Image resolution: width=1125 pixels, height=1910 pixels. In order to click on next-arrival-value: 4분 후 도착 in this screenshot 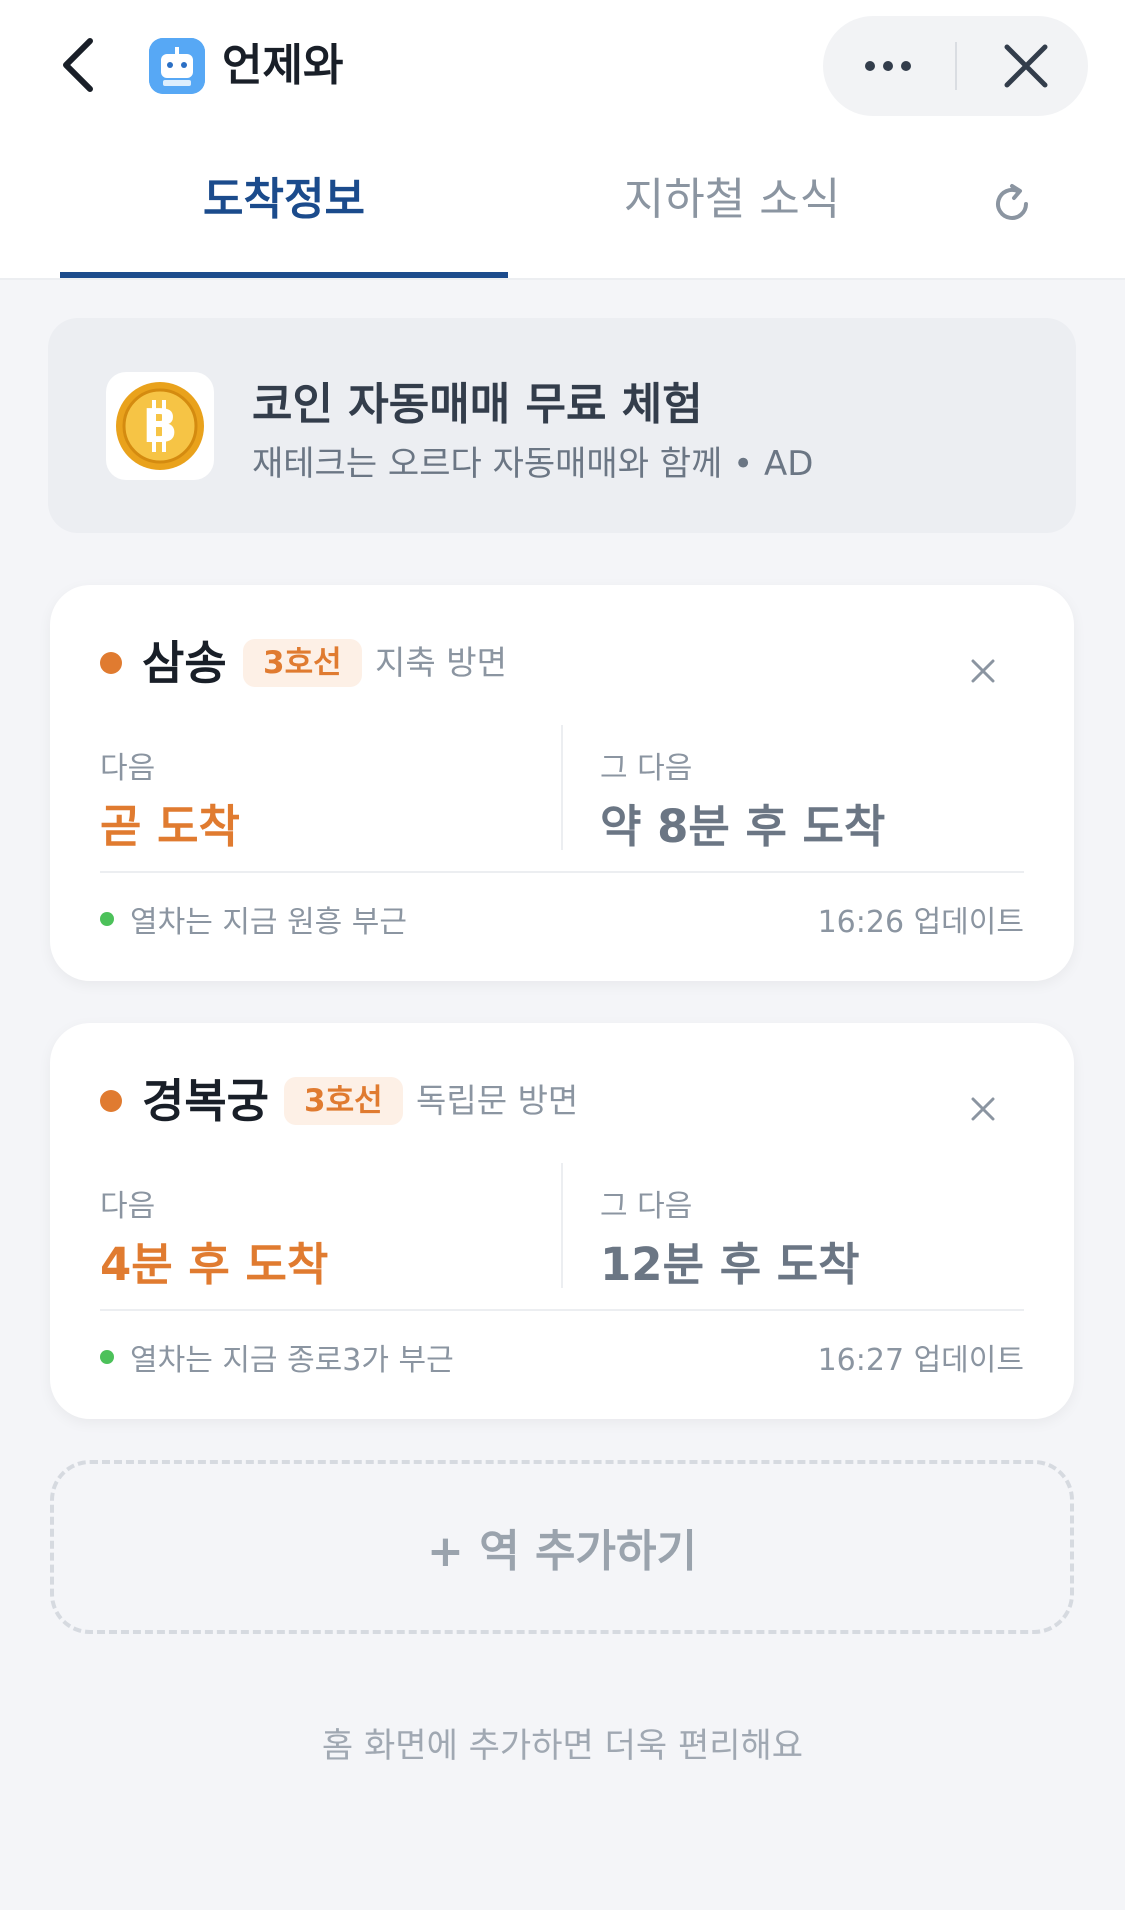, I will do `click(214, 1264)`.